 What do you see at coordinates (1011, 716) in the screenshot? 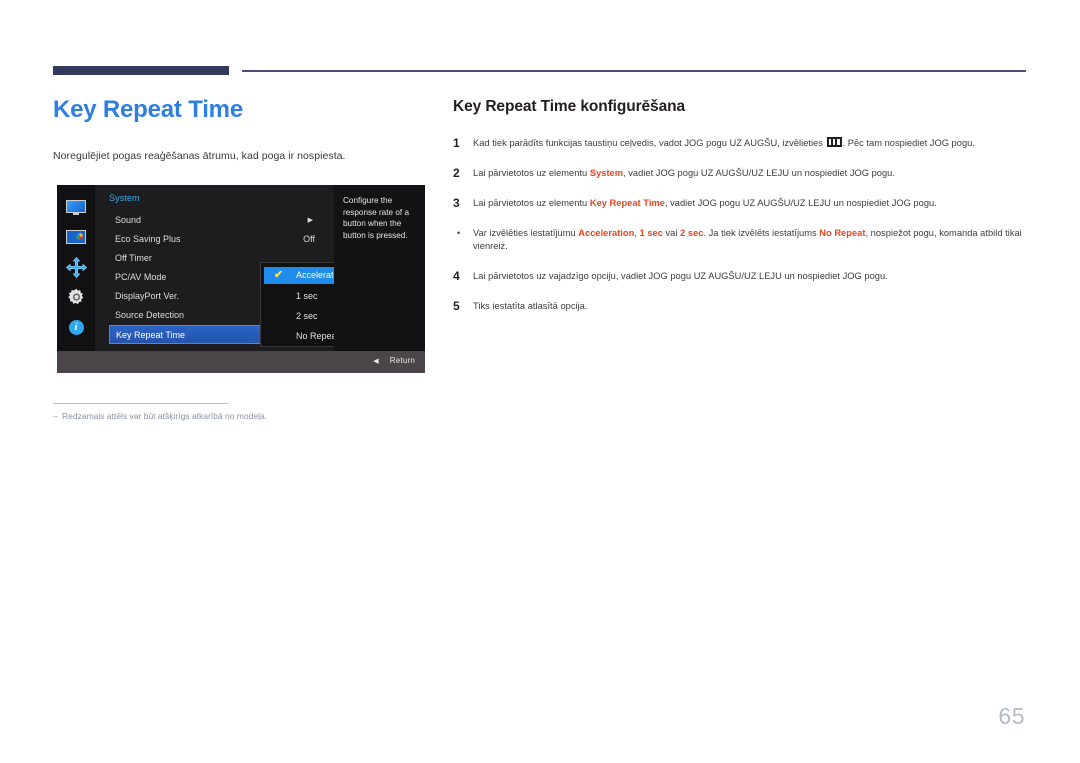
I see `page-number: 65` at bounding box center [1011, 716].